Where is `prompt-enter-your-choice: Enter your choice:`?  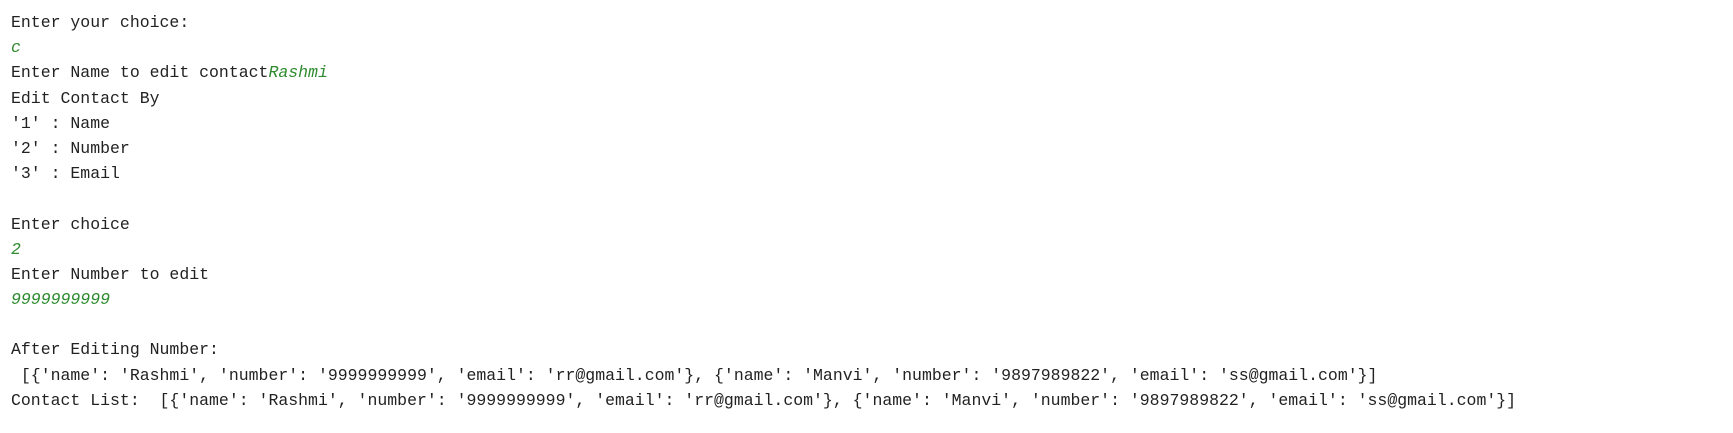
prompt-enter-your-choice: Enter your choice: is located at coordinates (100, 22).